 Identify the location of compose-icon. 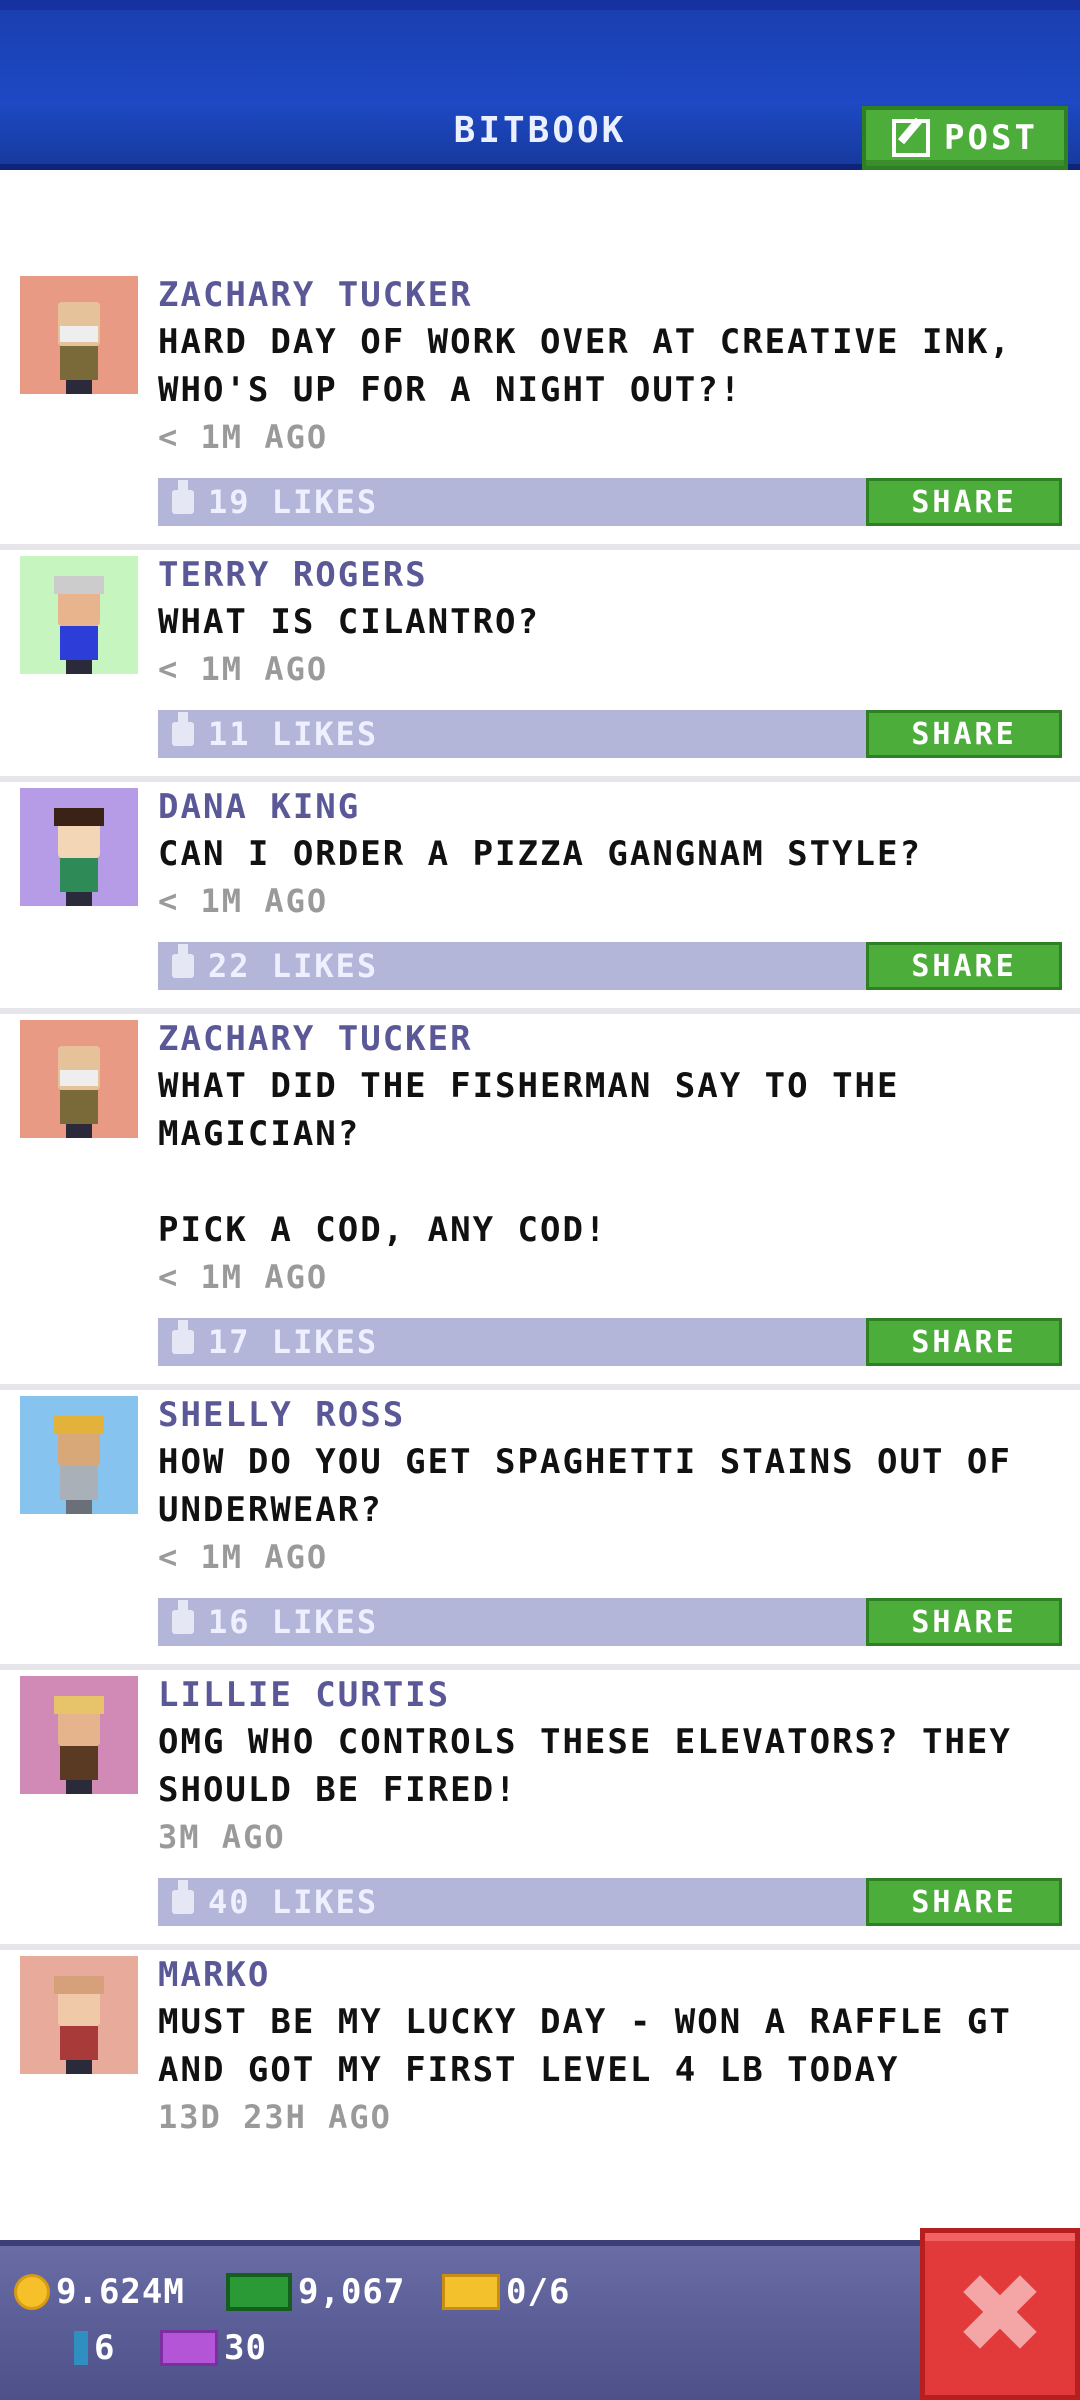
(911, 138).